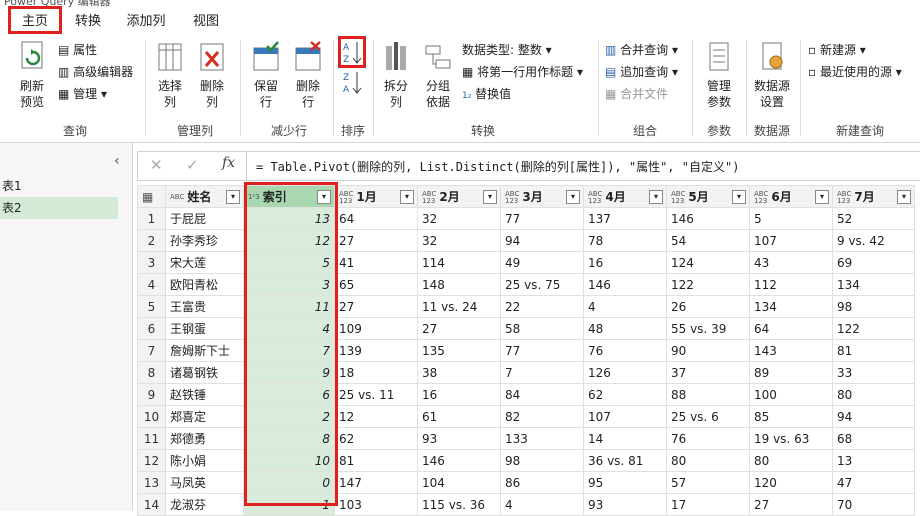 The height and width of the screenshot is (516, 920). Describe the element at coordinates (542, 240) in the screenshot. I see `table-cell: 94` at that location.